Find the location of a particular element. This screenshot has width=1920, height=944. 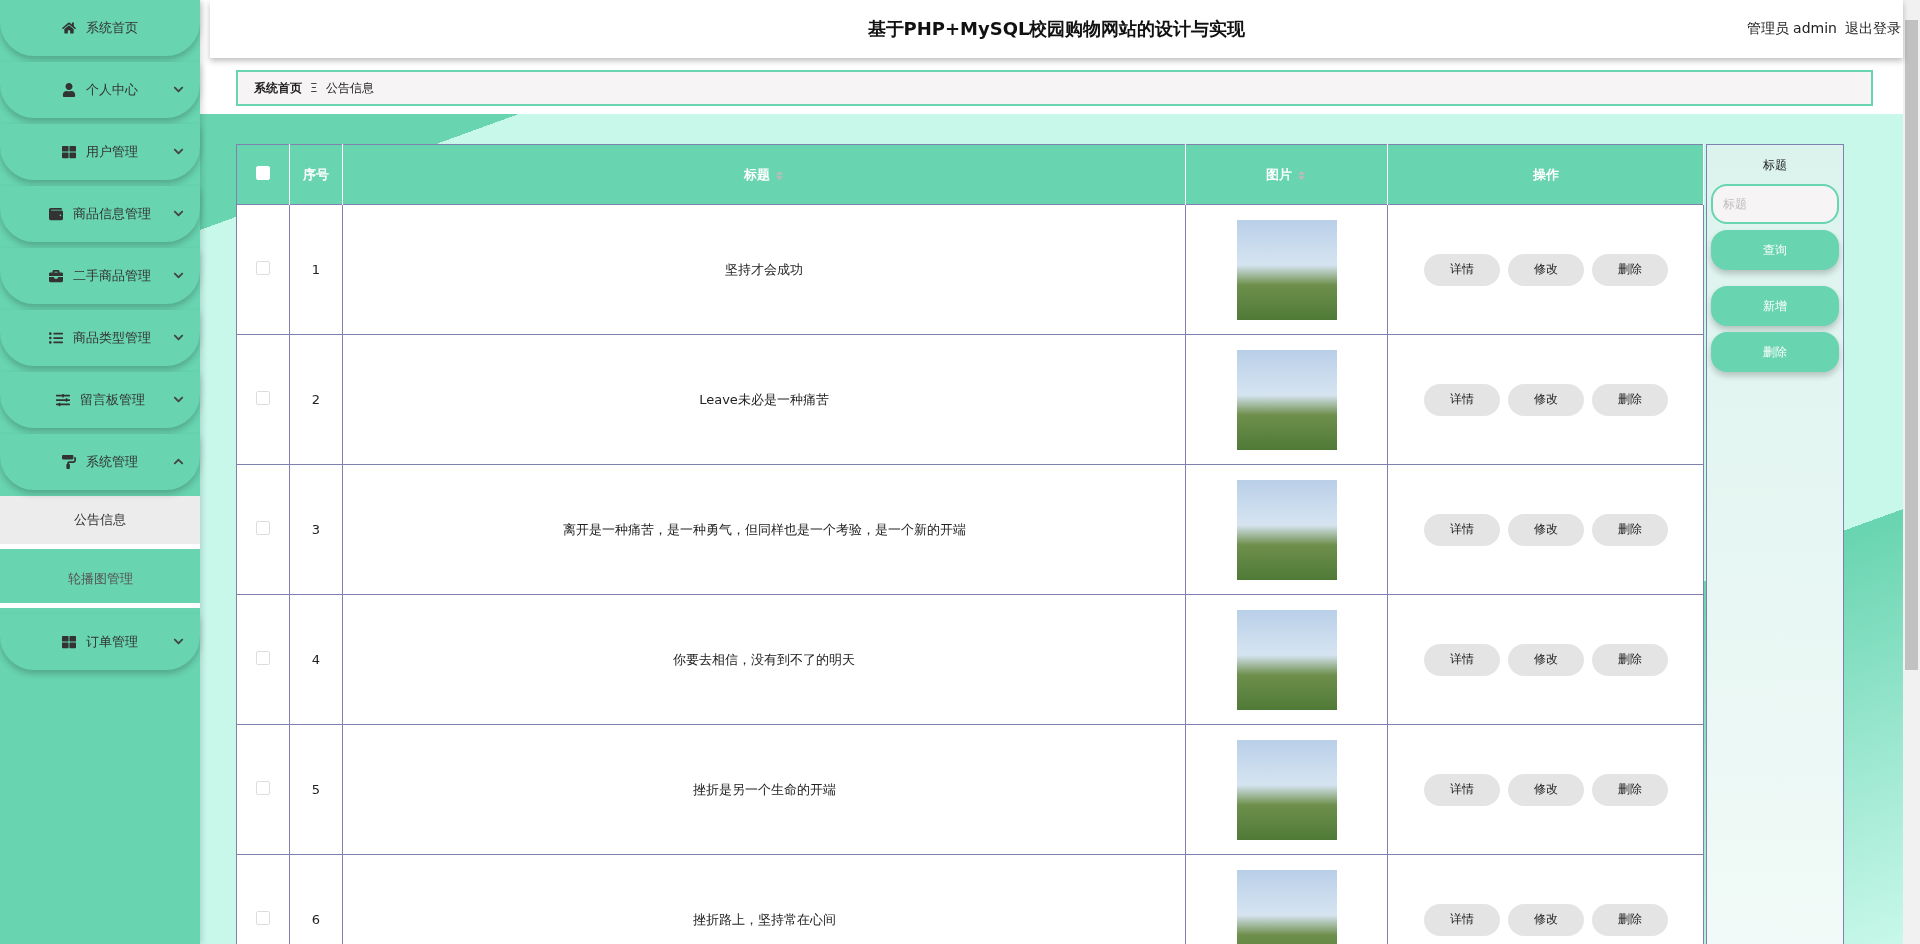

sidebar-item: 二手商品管理 is located at coordinates (100, 276).